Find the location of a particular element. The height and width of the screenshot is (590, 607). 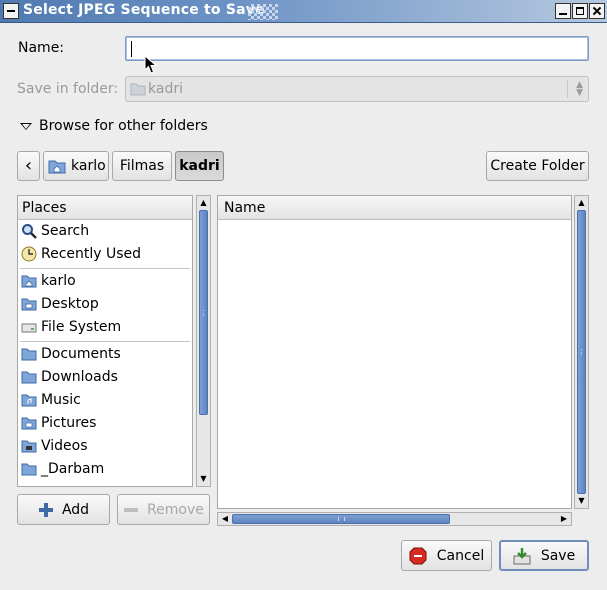

files-horizontal-scroll-thumb is located at coordinates (341, 519).